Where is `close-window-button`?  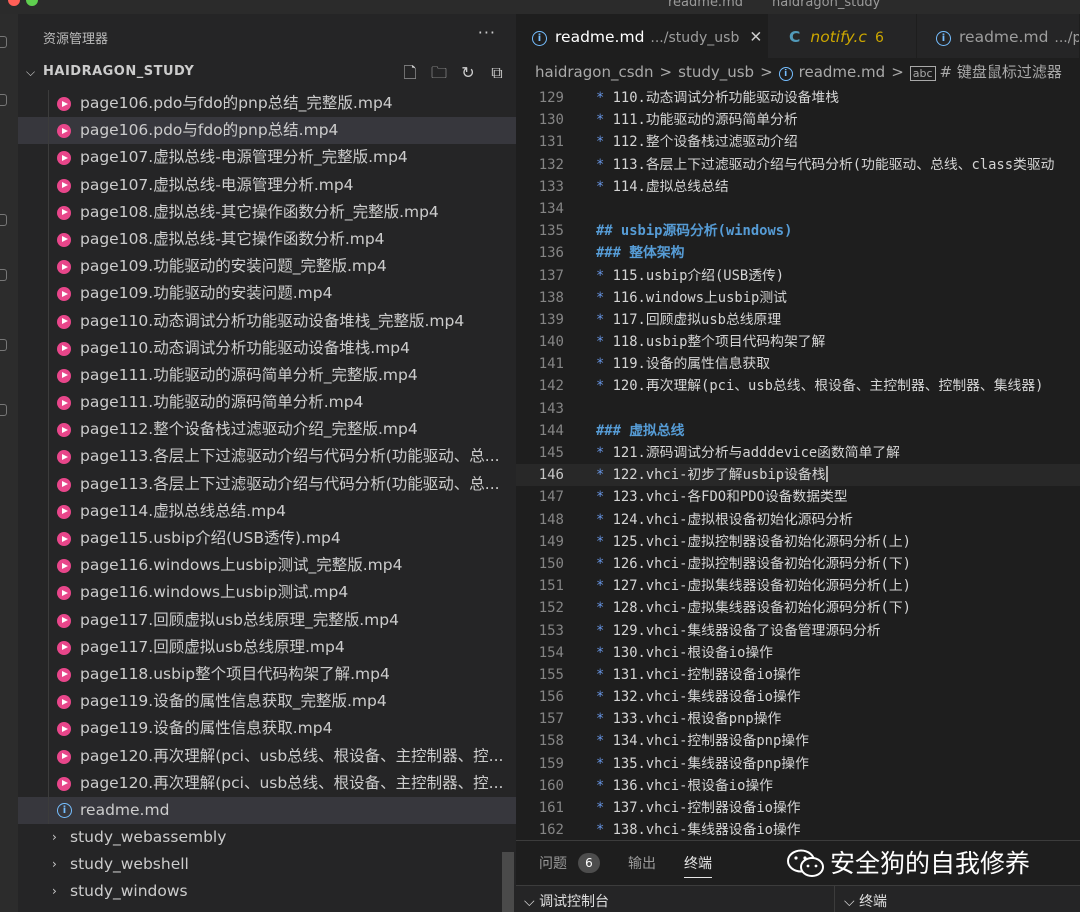 close-window-button is located at coordinates (14, 3).